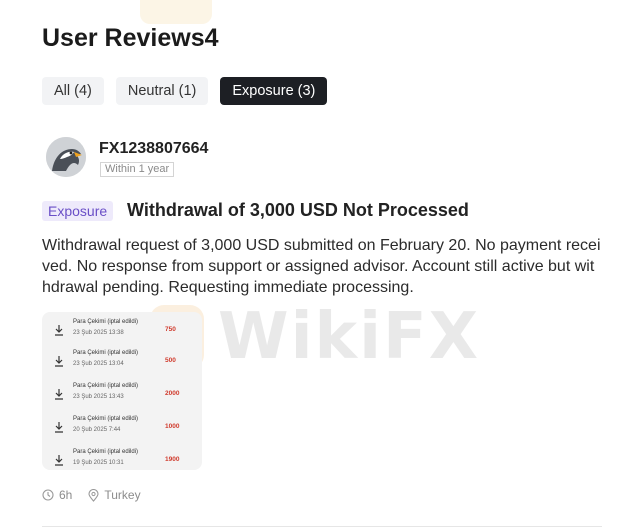 The height and width of the screenshot is (532, 619). What do you see at coordinates (298, 210) in the screenshot?
I see `review-title: Withdrawal of 3,000 USD Not Processed` at bounding box center [298, 210].